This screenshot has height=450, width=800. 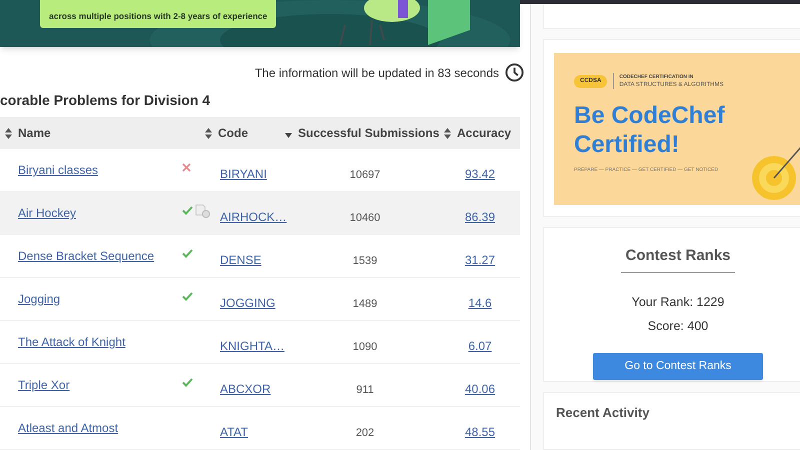 What do you see at coordinates (233, 133) in the screenshot?
I see `column-header: Code` at bounding box center [233, 133].